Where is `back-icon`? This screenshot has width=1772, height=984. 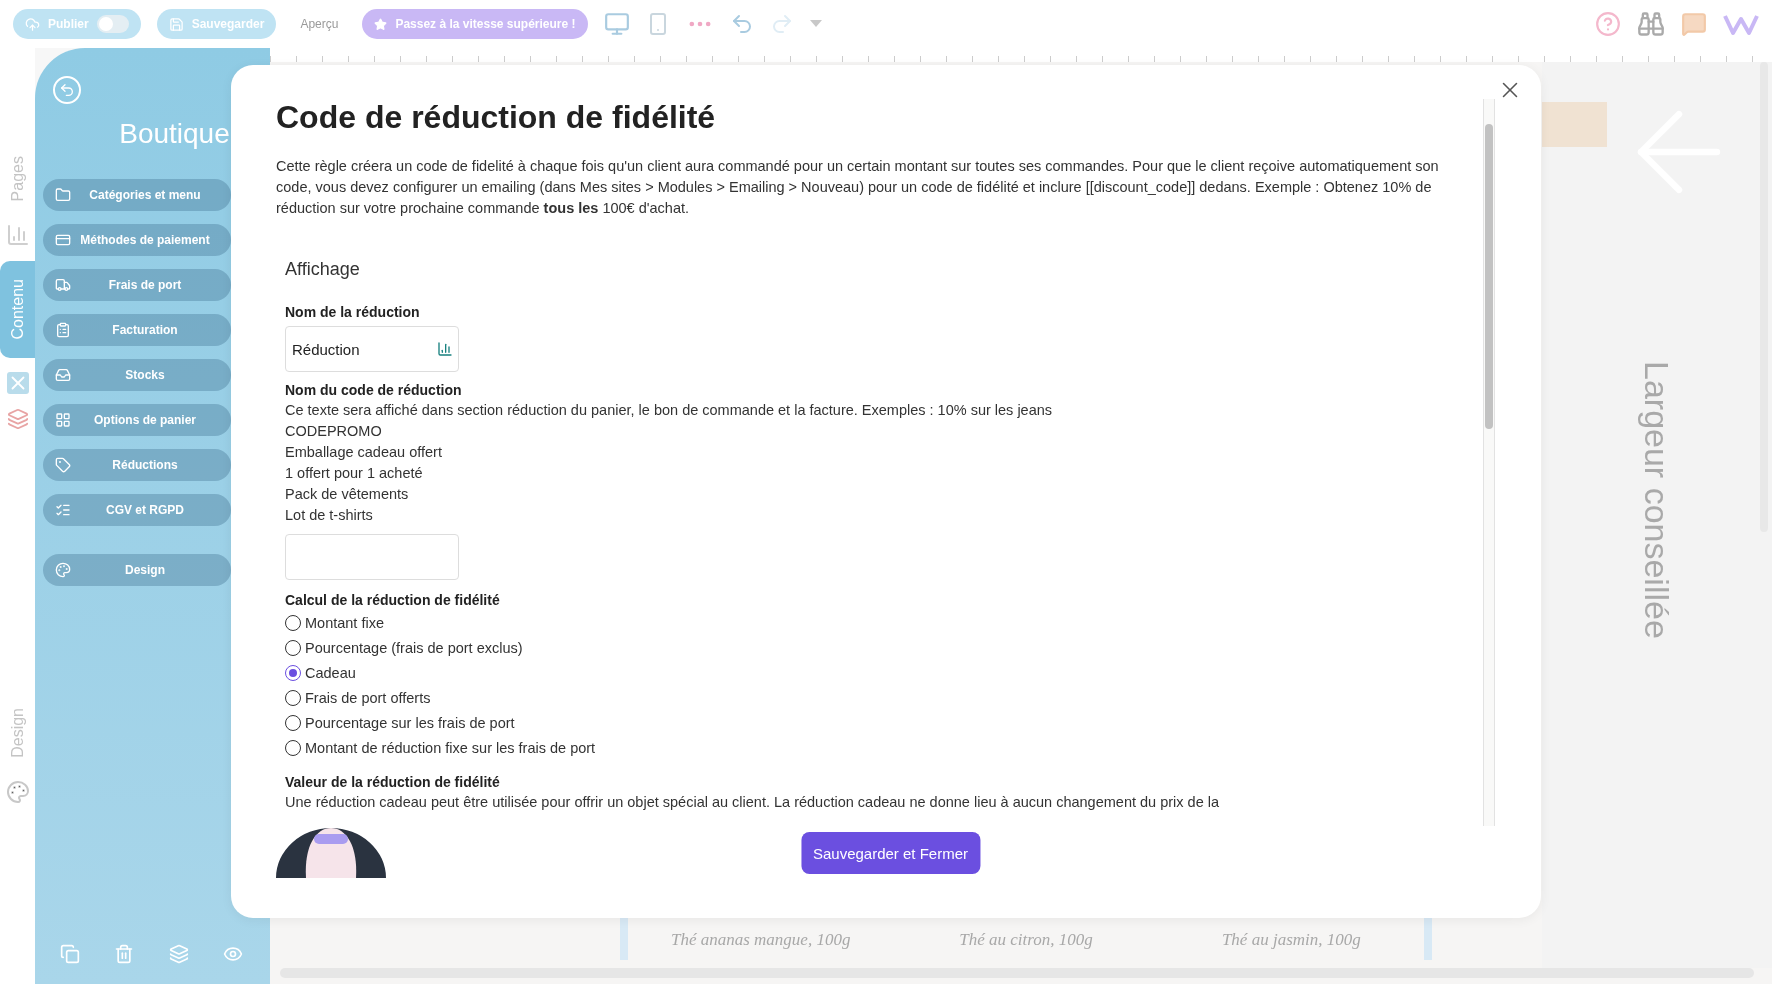
back-icon is located at coordinates (67, 90).